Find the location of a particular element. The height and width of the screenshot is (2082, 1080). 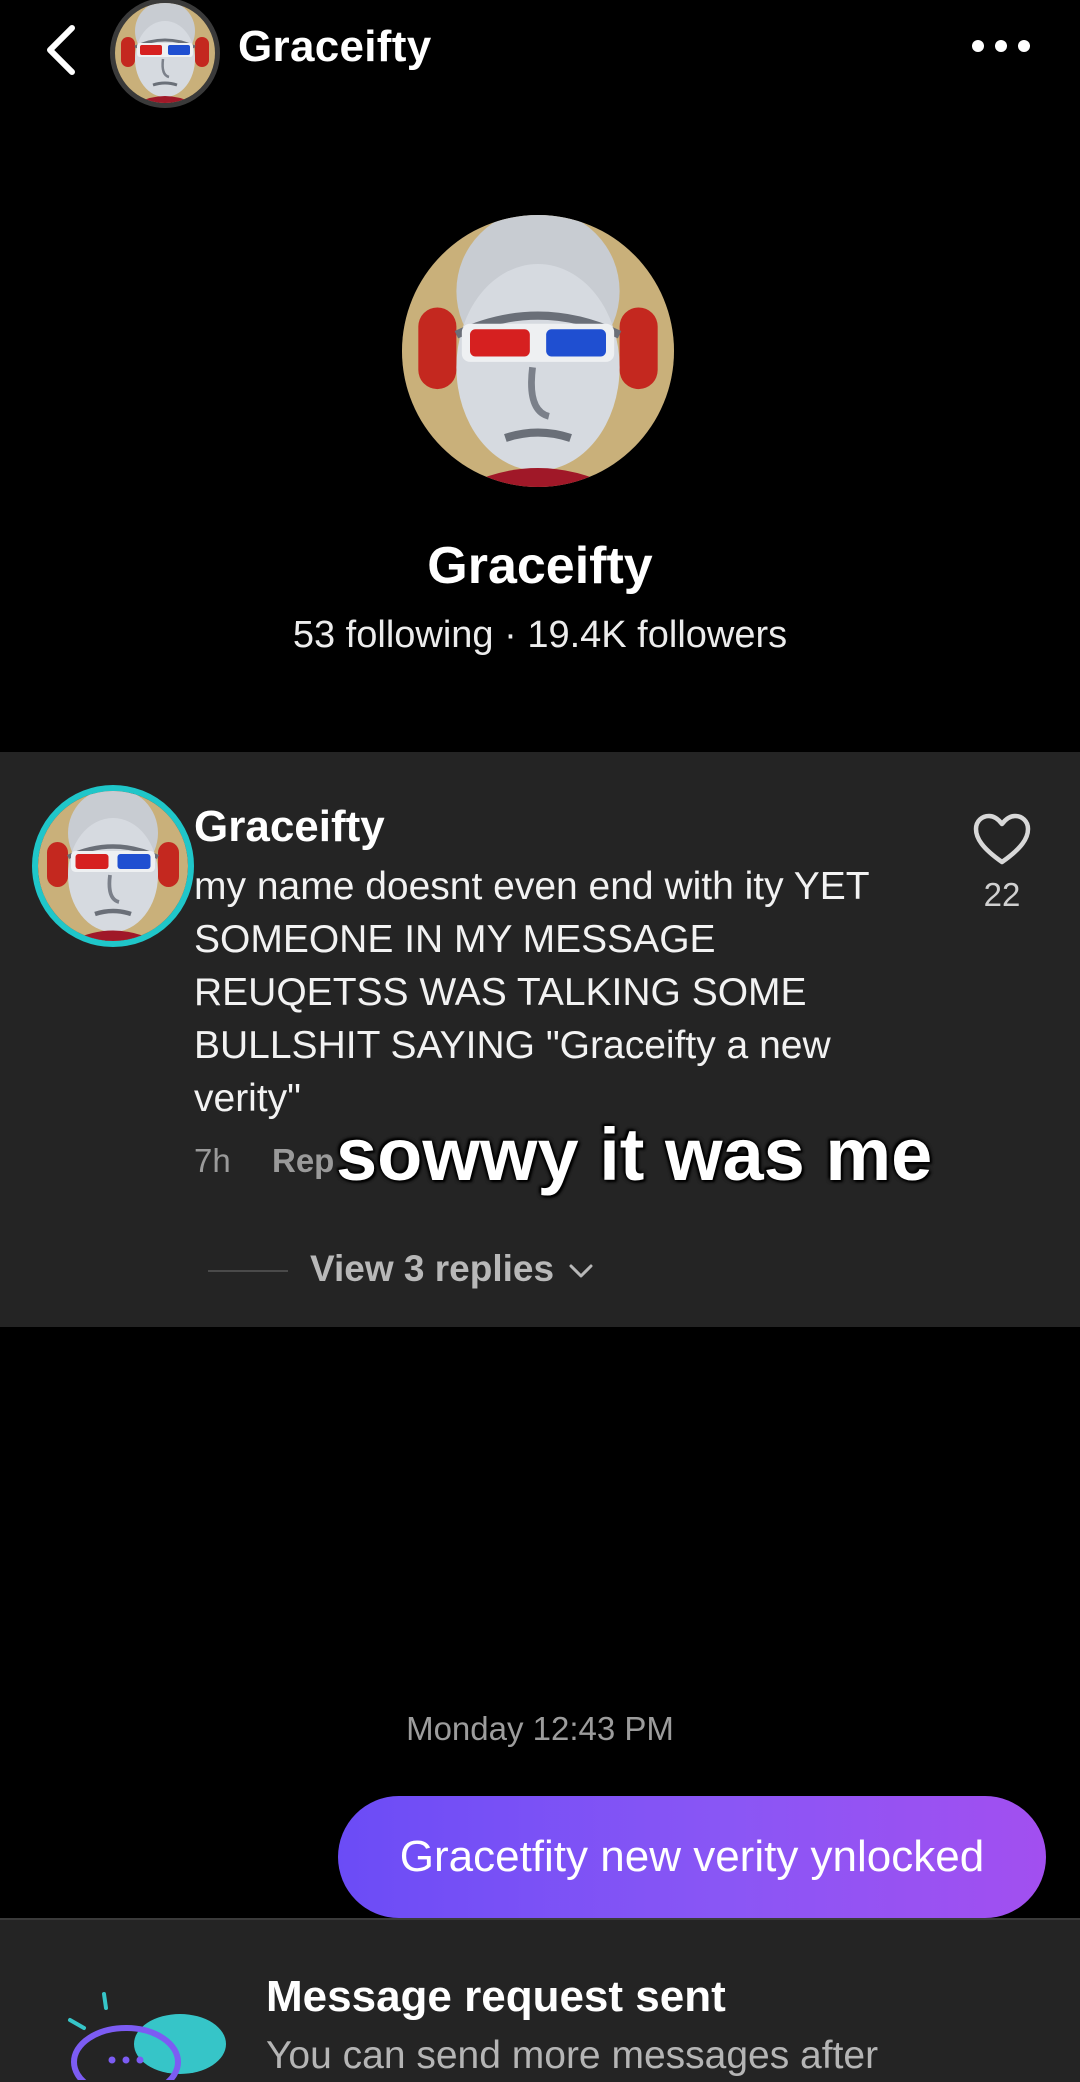

comment-username: Graceifty is located at coordinates (289, 827).